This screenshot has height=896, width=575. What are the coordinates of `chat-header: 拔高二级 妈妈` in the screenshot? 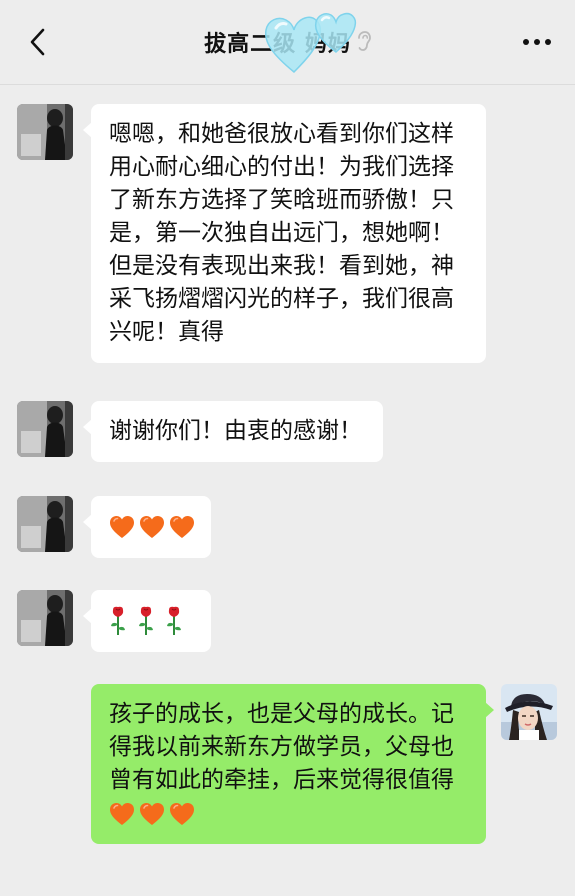 It's located at (287, 42).